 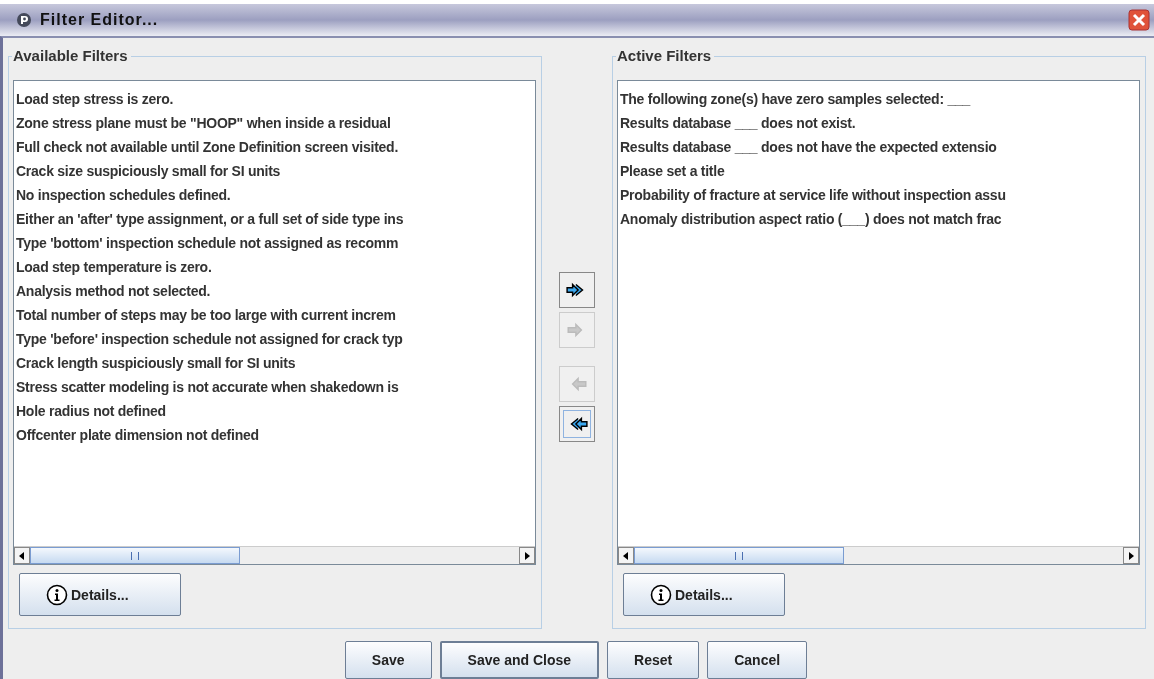 What do you see at coordinates (275, 435) in the screenshot?
I see `list-item: Offcenter plate dimension not defined` at bounding box center [275, 435].